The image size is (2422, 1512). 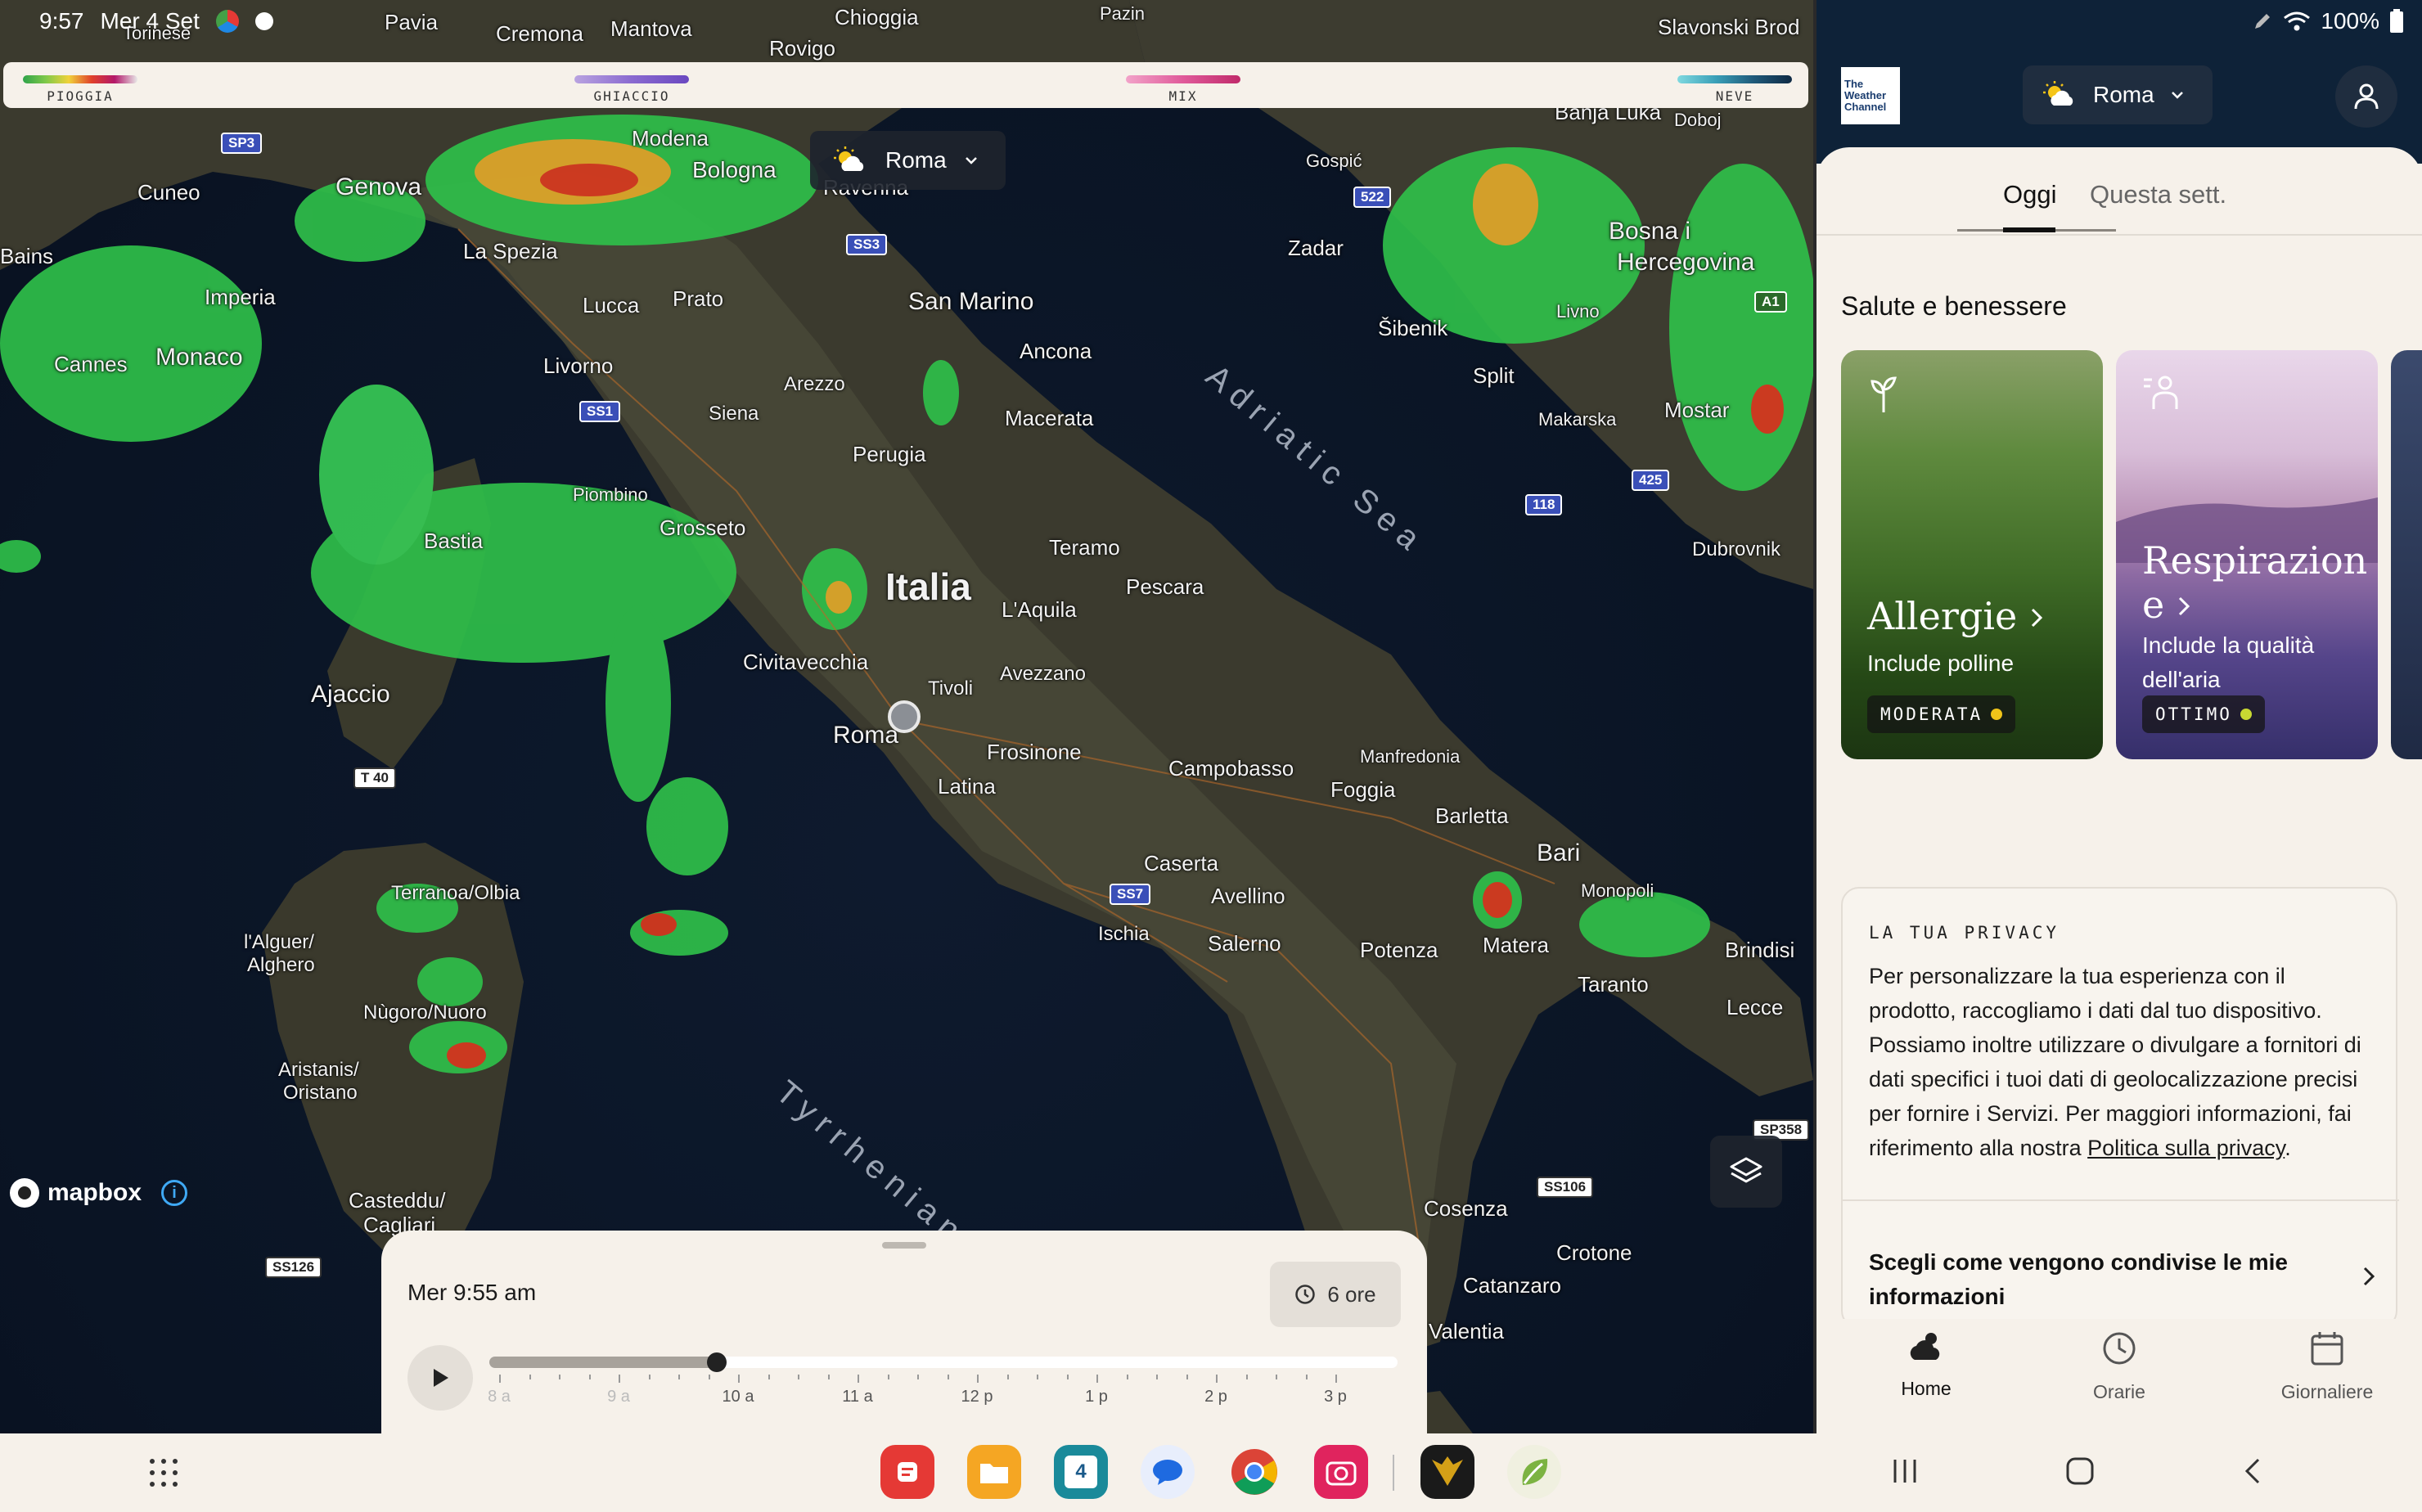 What do you see at coordinates (906, 85) in the screenshot?
I see `precipitation-legend: PIOGGIA GHIACCIO MIX NEVE` at bounding box center [906, 85].